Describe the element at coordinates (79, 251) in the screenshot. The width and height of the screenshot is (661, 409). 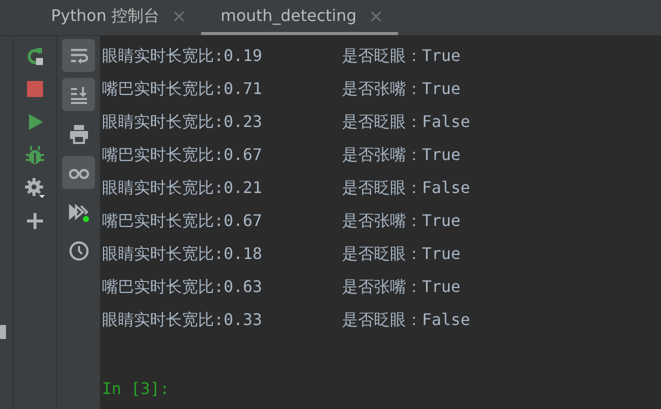
I see `clock-icon` at that location.